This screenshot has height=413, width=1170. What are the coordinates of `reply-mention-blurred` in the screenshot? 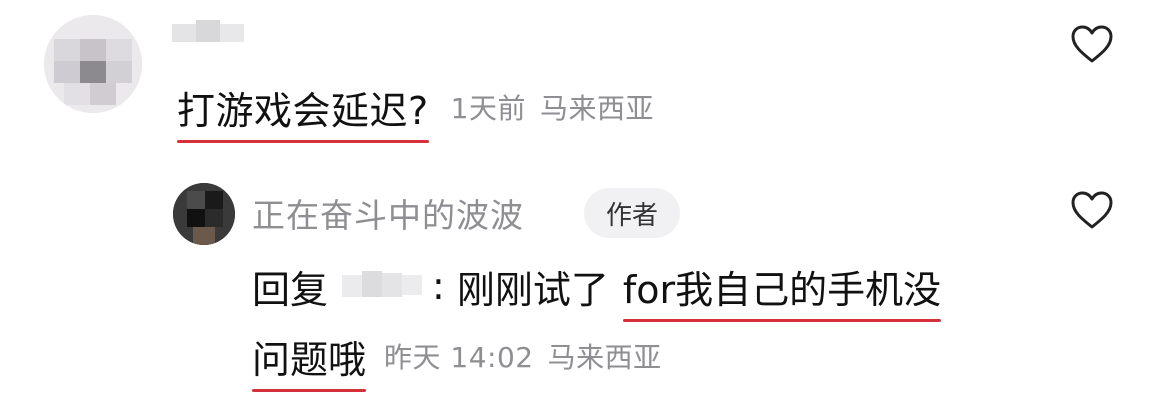 It's located at (383, 286).